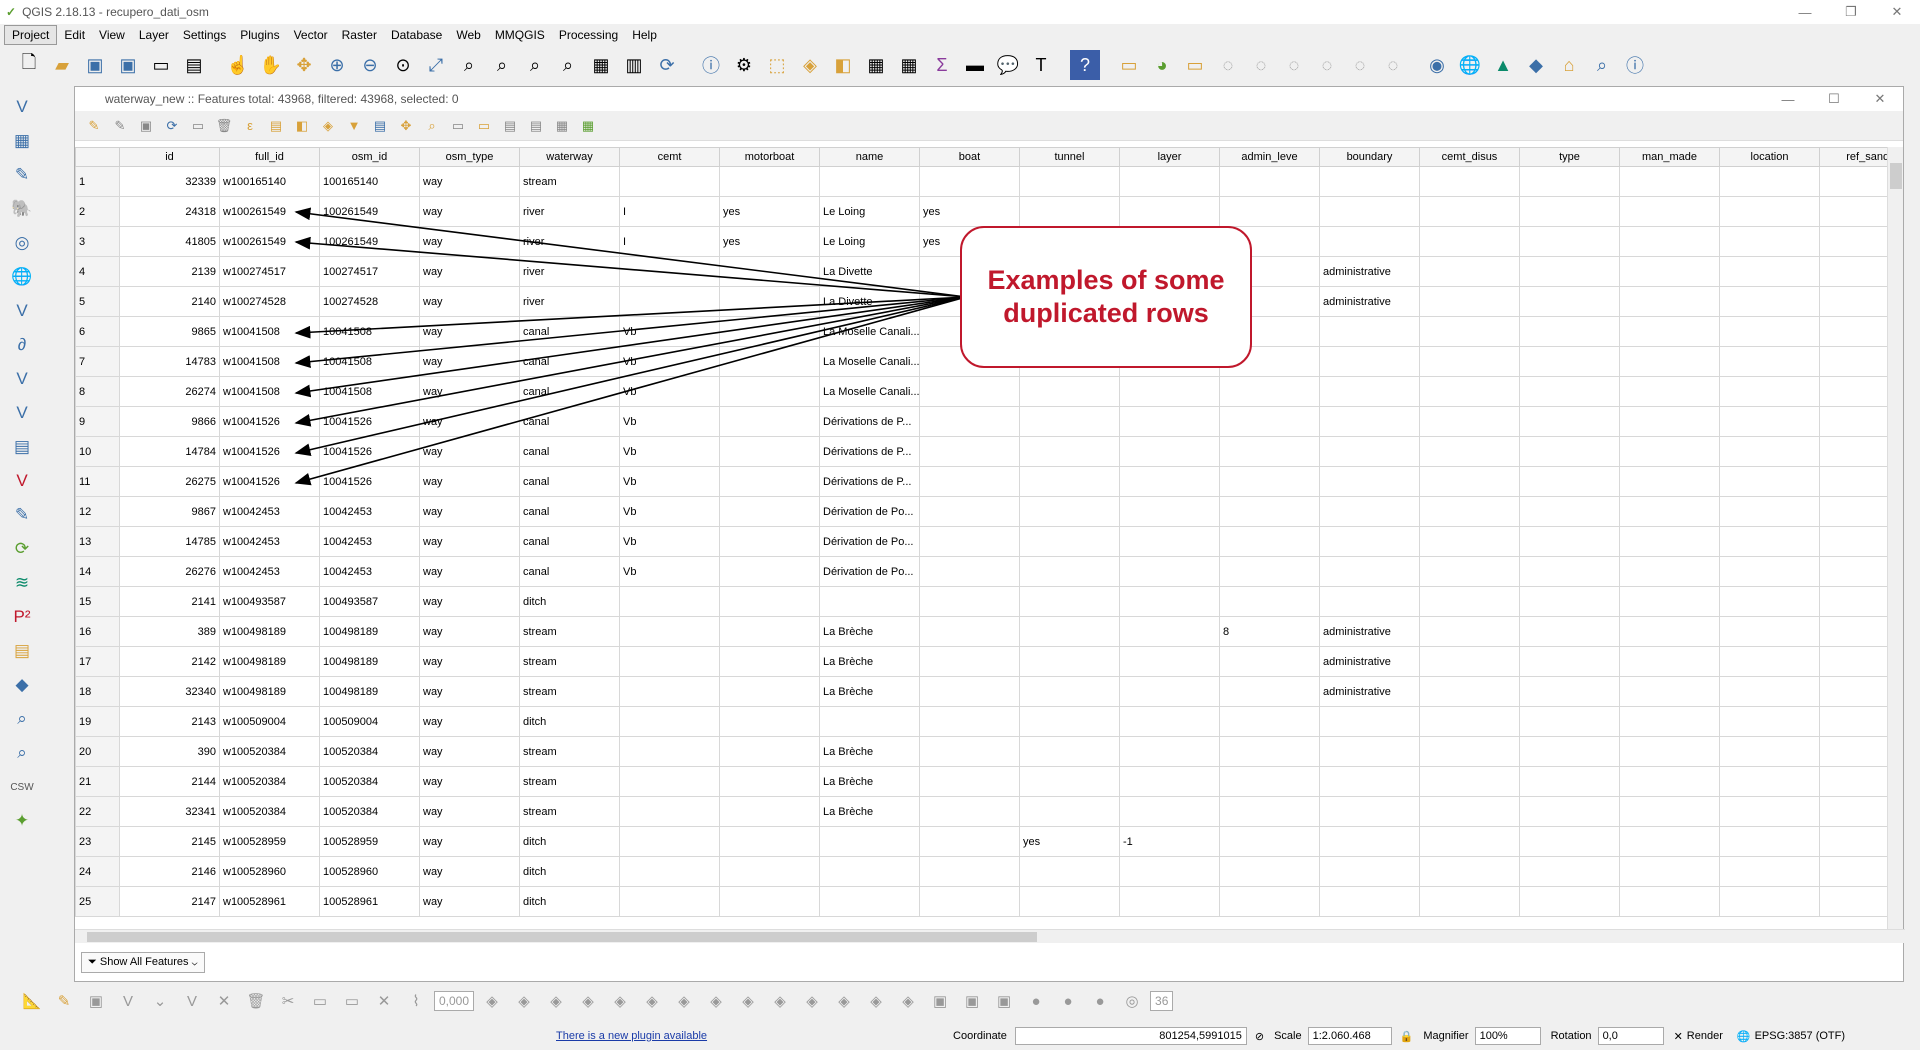 This screenshot has width=1920, height=1050. Describe the element at coordinates (97, 841) in the screenshot. I see `row-number: 23` at that location.